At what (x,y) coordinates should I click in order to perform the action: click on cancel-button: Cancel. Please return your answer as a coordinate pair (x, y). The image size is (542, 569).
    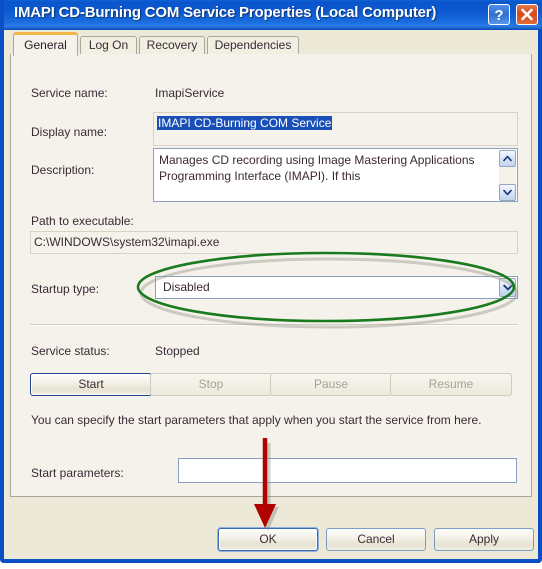
    Looking at the image, I should click on (376, 539).